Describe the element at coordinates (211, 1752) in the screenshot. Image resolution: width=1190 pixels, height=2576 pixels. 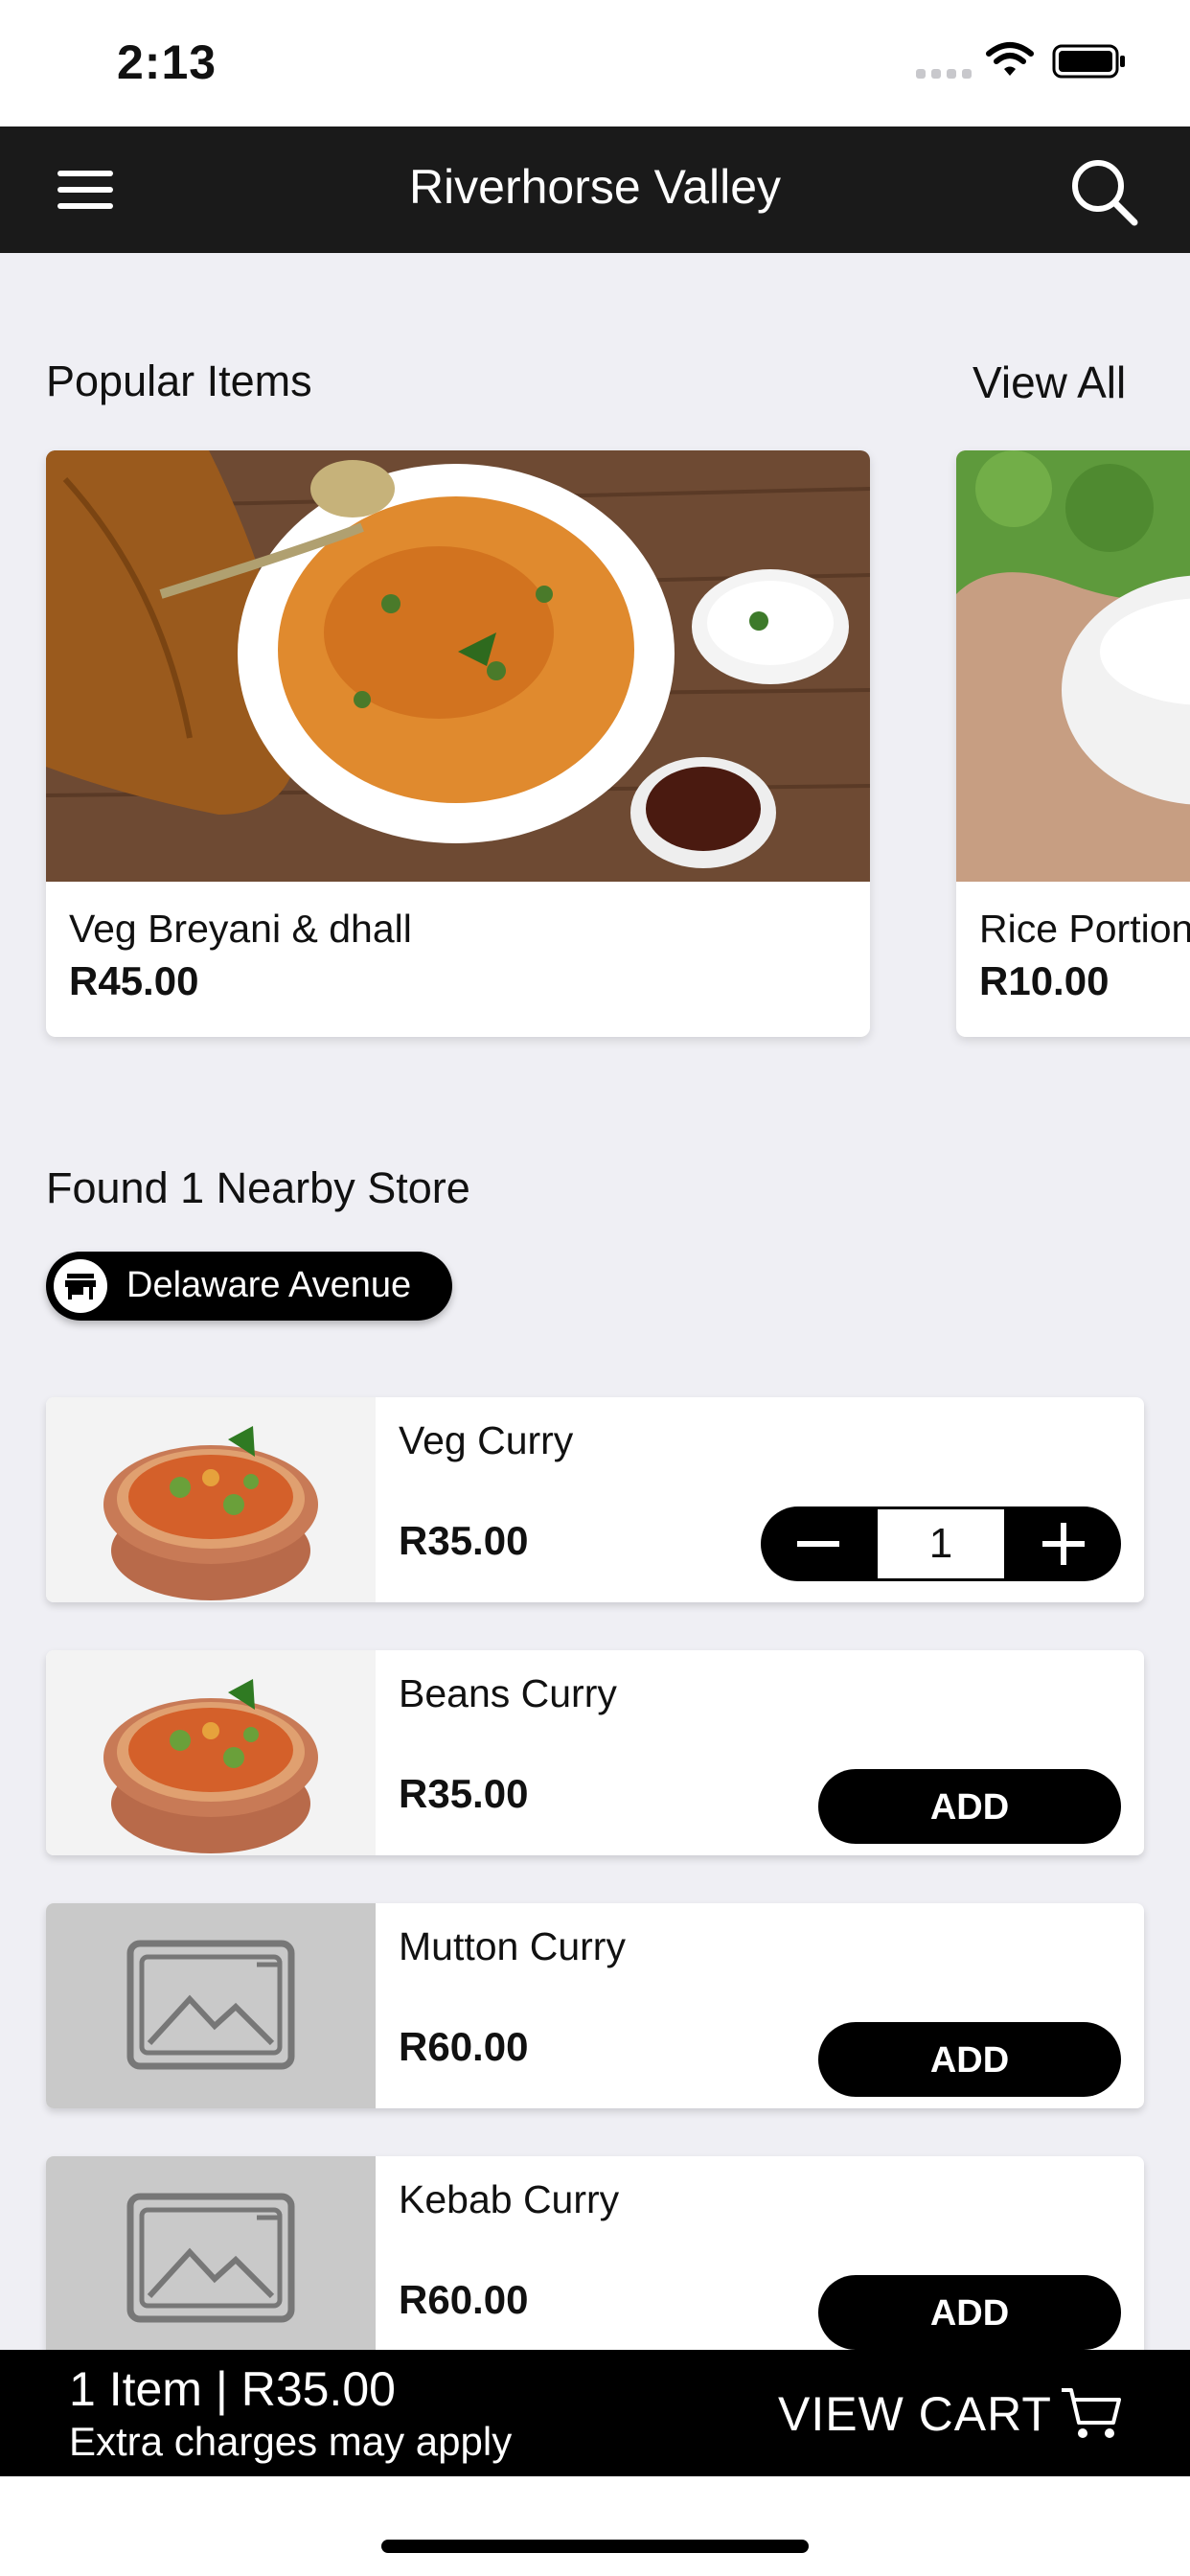
I see `beans-curry-image` at that location.